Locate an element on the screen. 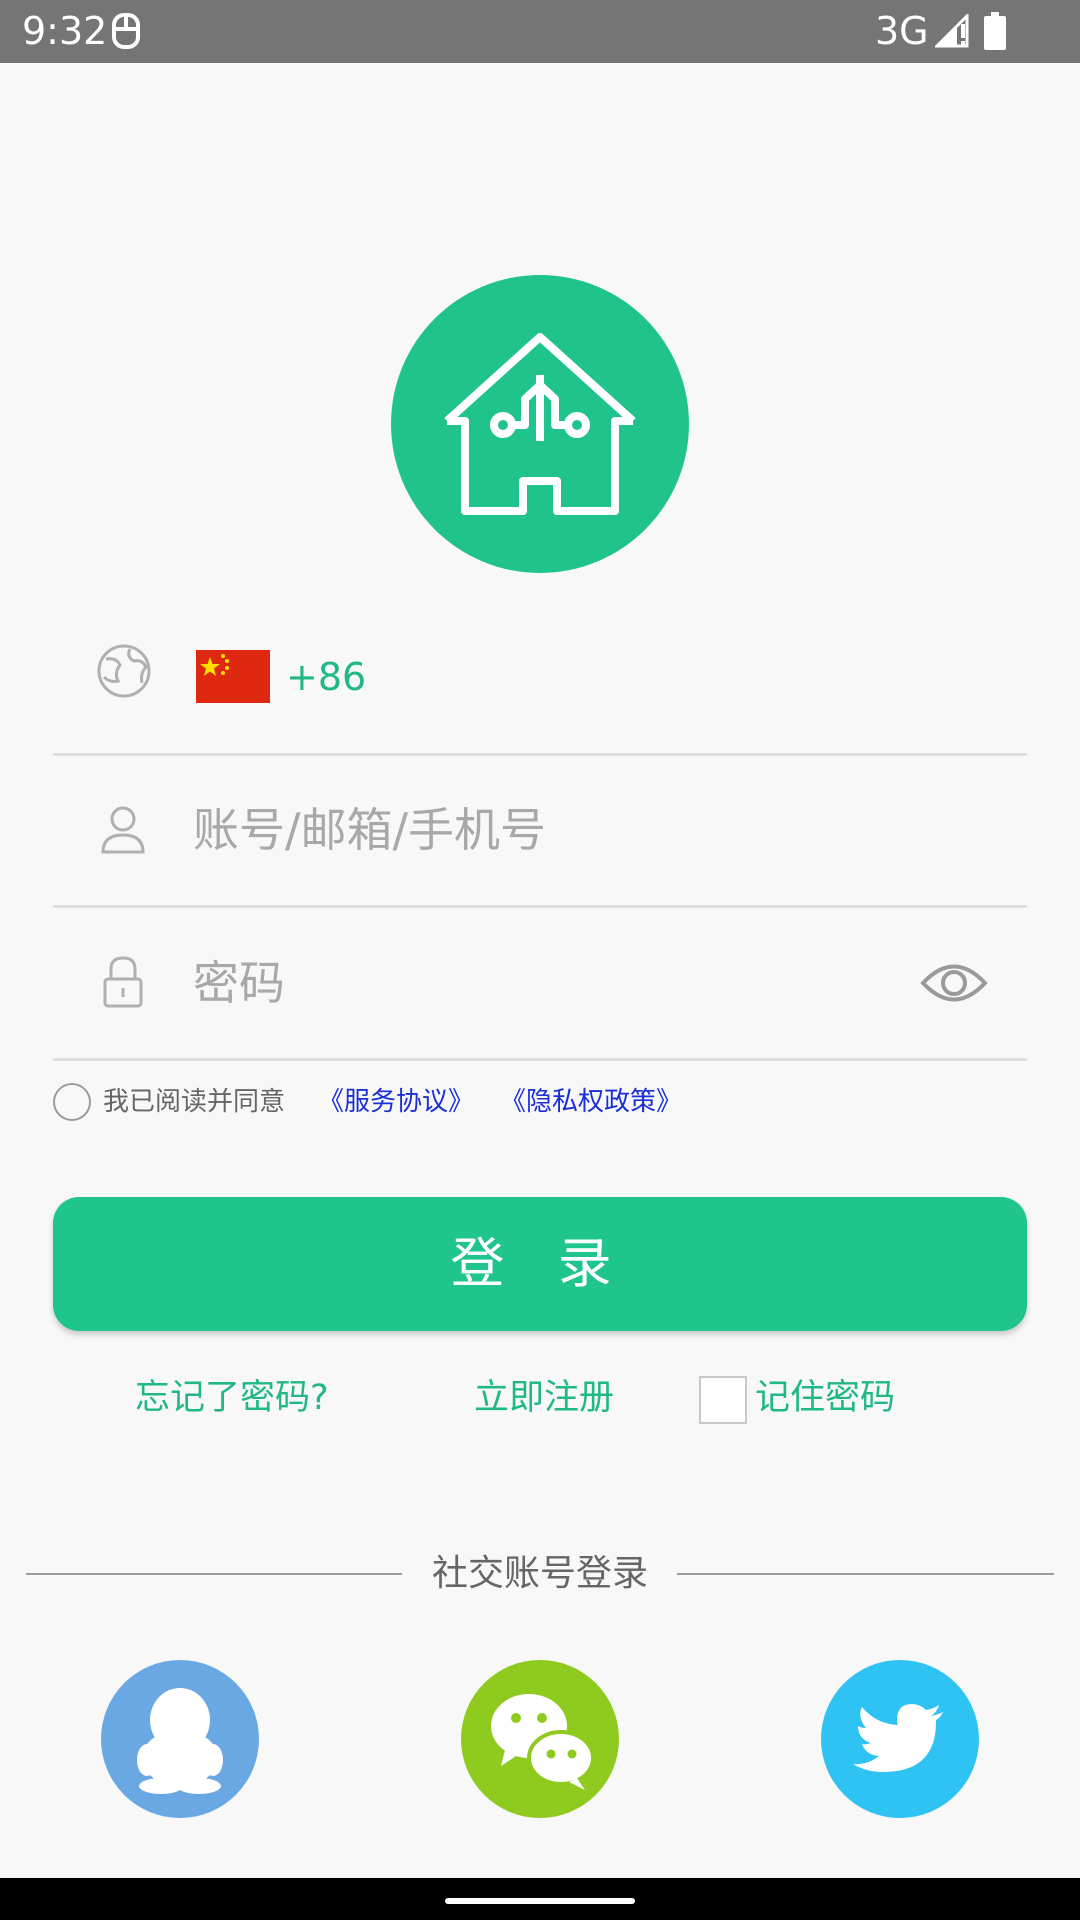  smart-home-icon is located at coordinates (540, 424).